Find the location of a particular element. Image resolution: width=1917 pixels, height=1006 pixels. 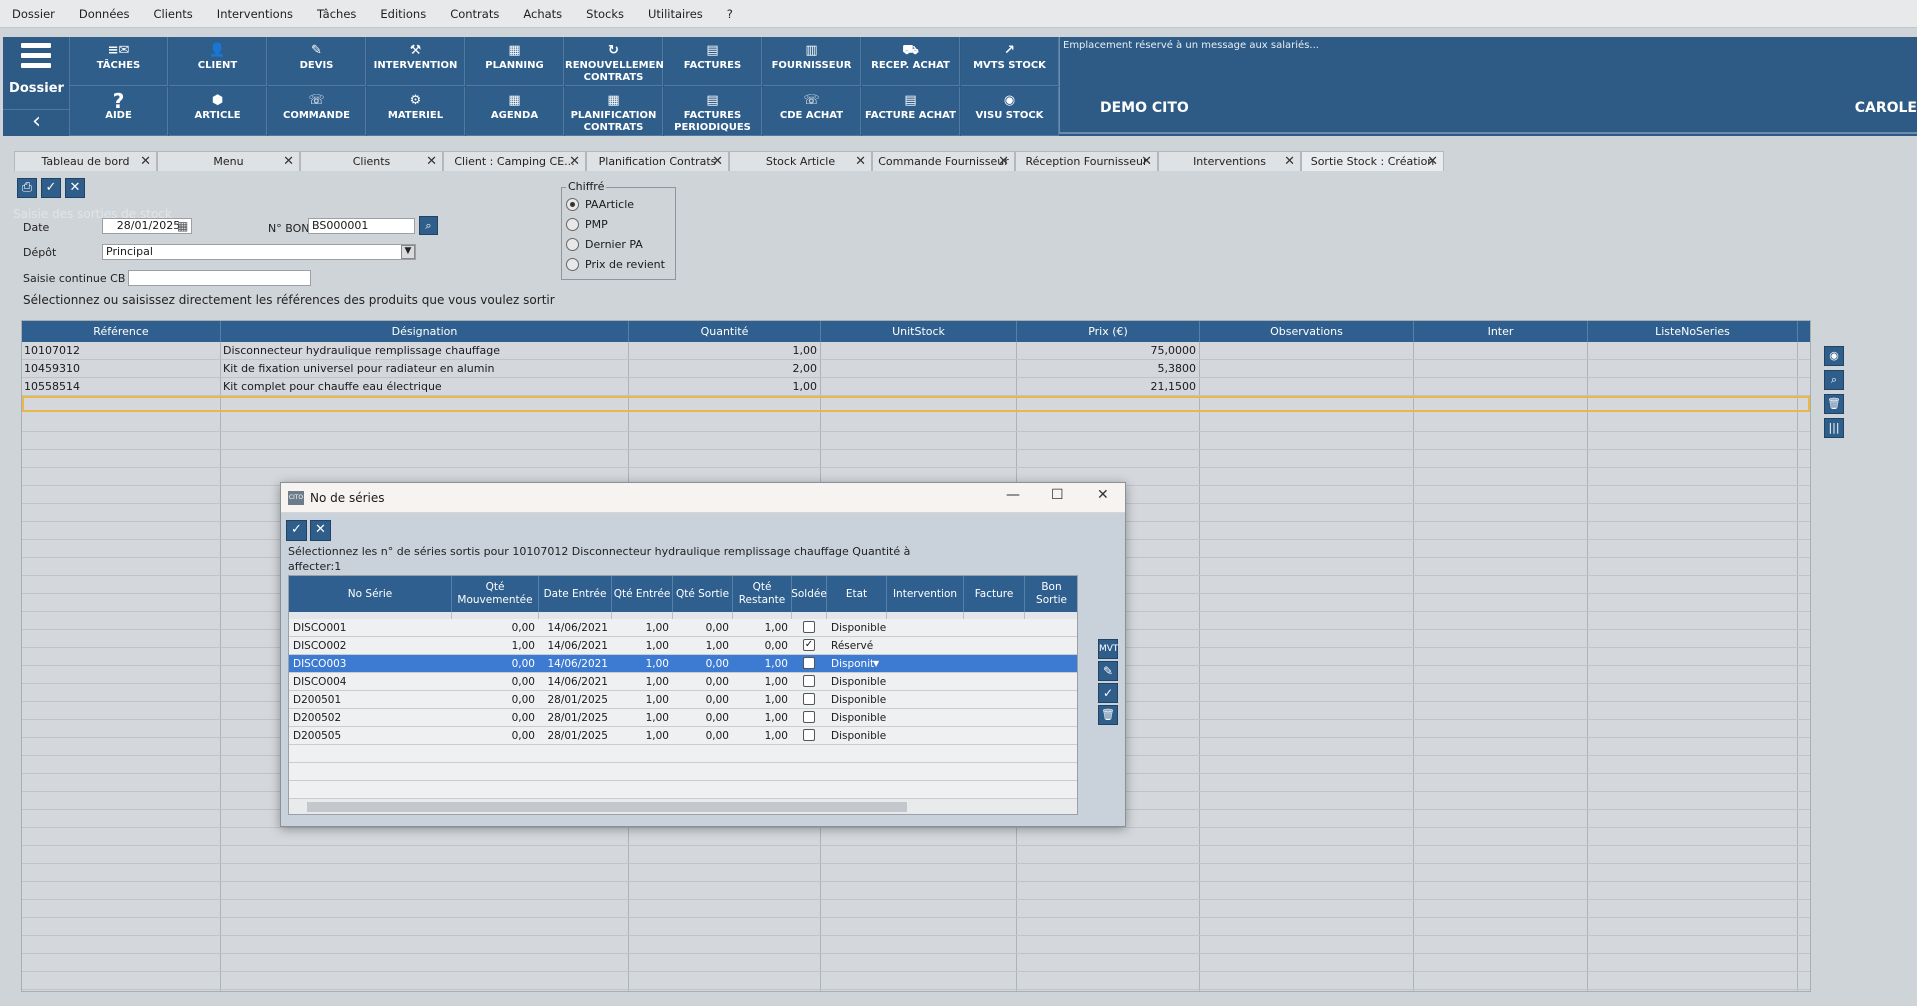

depot-select: Principal is located at coordinates (259, 252).